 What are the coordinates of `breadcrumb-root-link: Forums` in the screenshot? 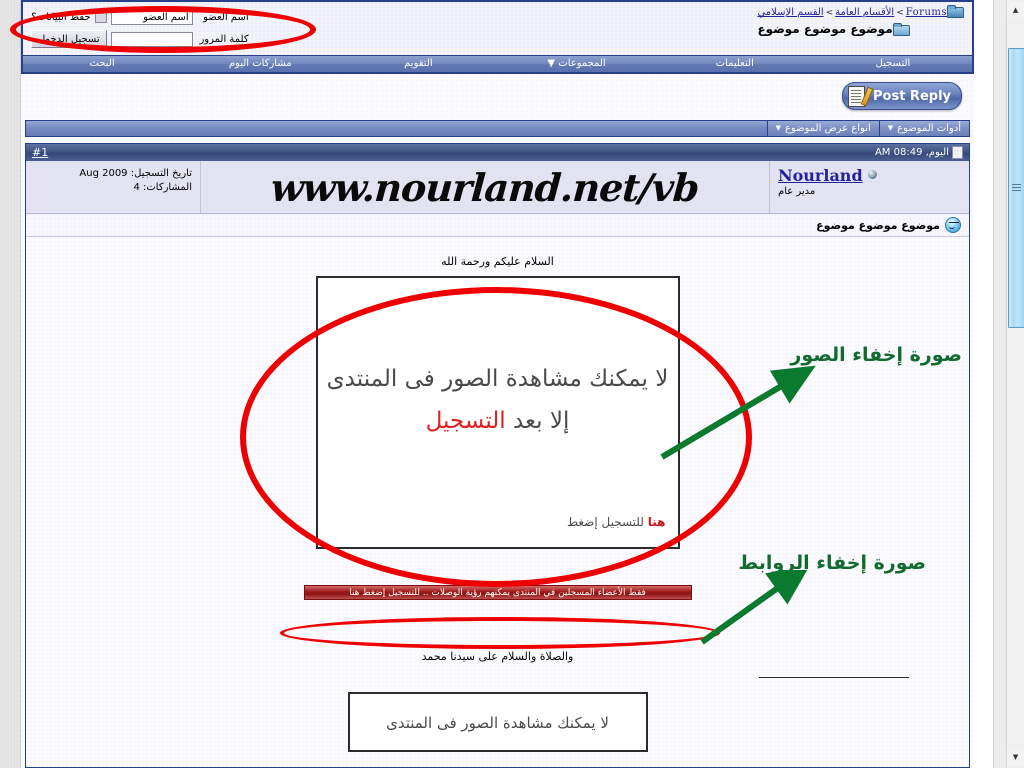 It's located at (926, 12).